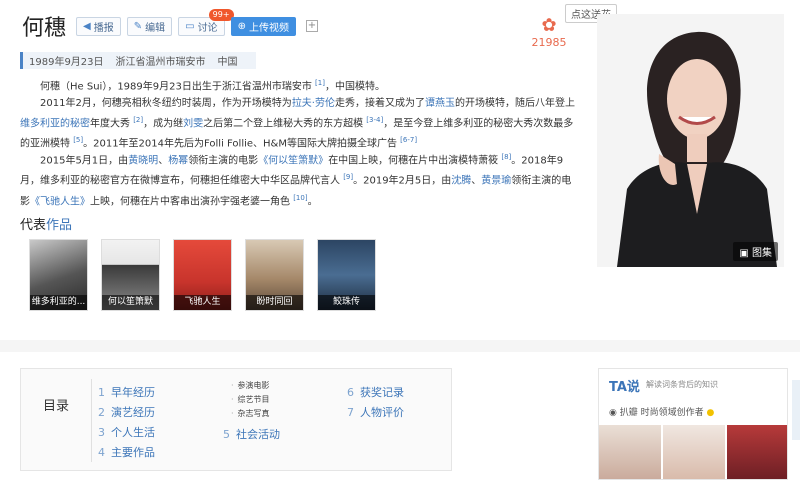  Describe the element at coordinates (101, 452) in the screenshot. I see `toc-num: 4` at that location.